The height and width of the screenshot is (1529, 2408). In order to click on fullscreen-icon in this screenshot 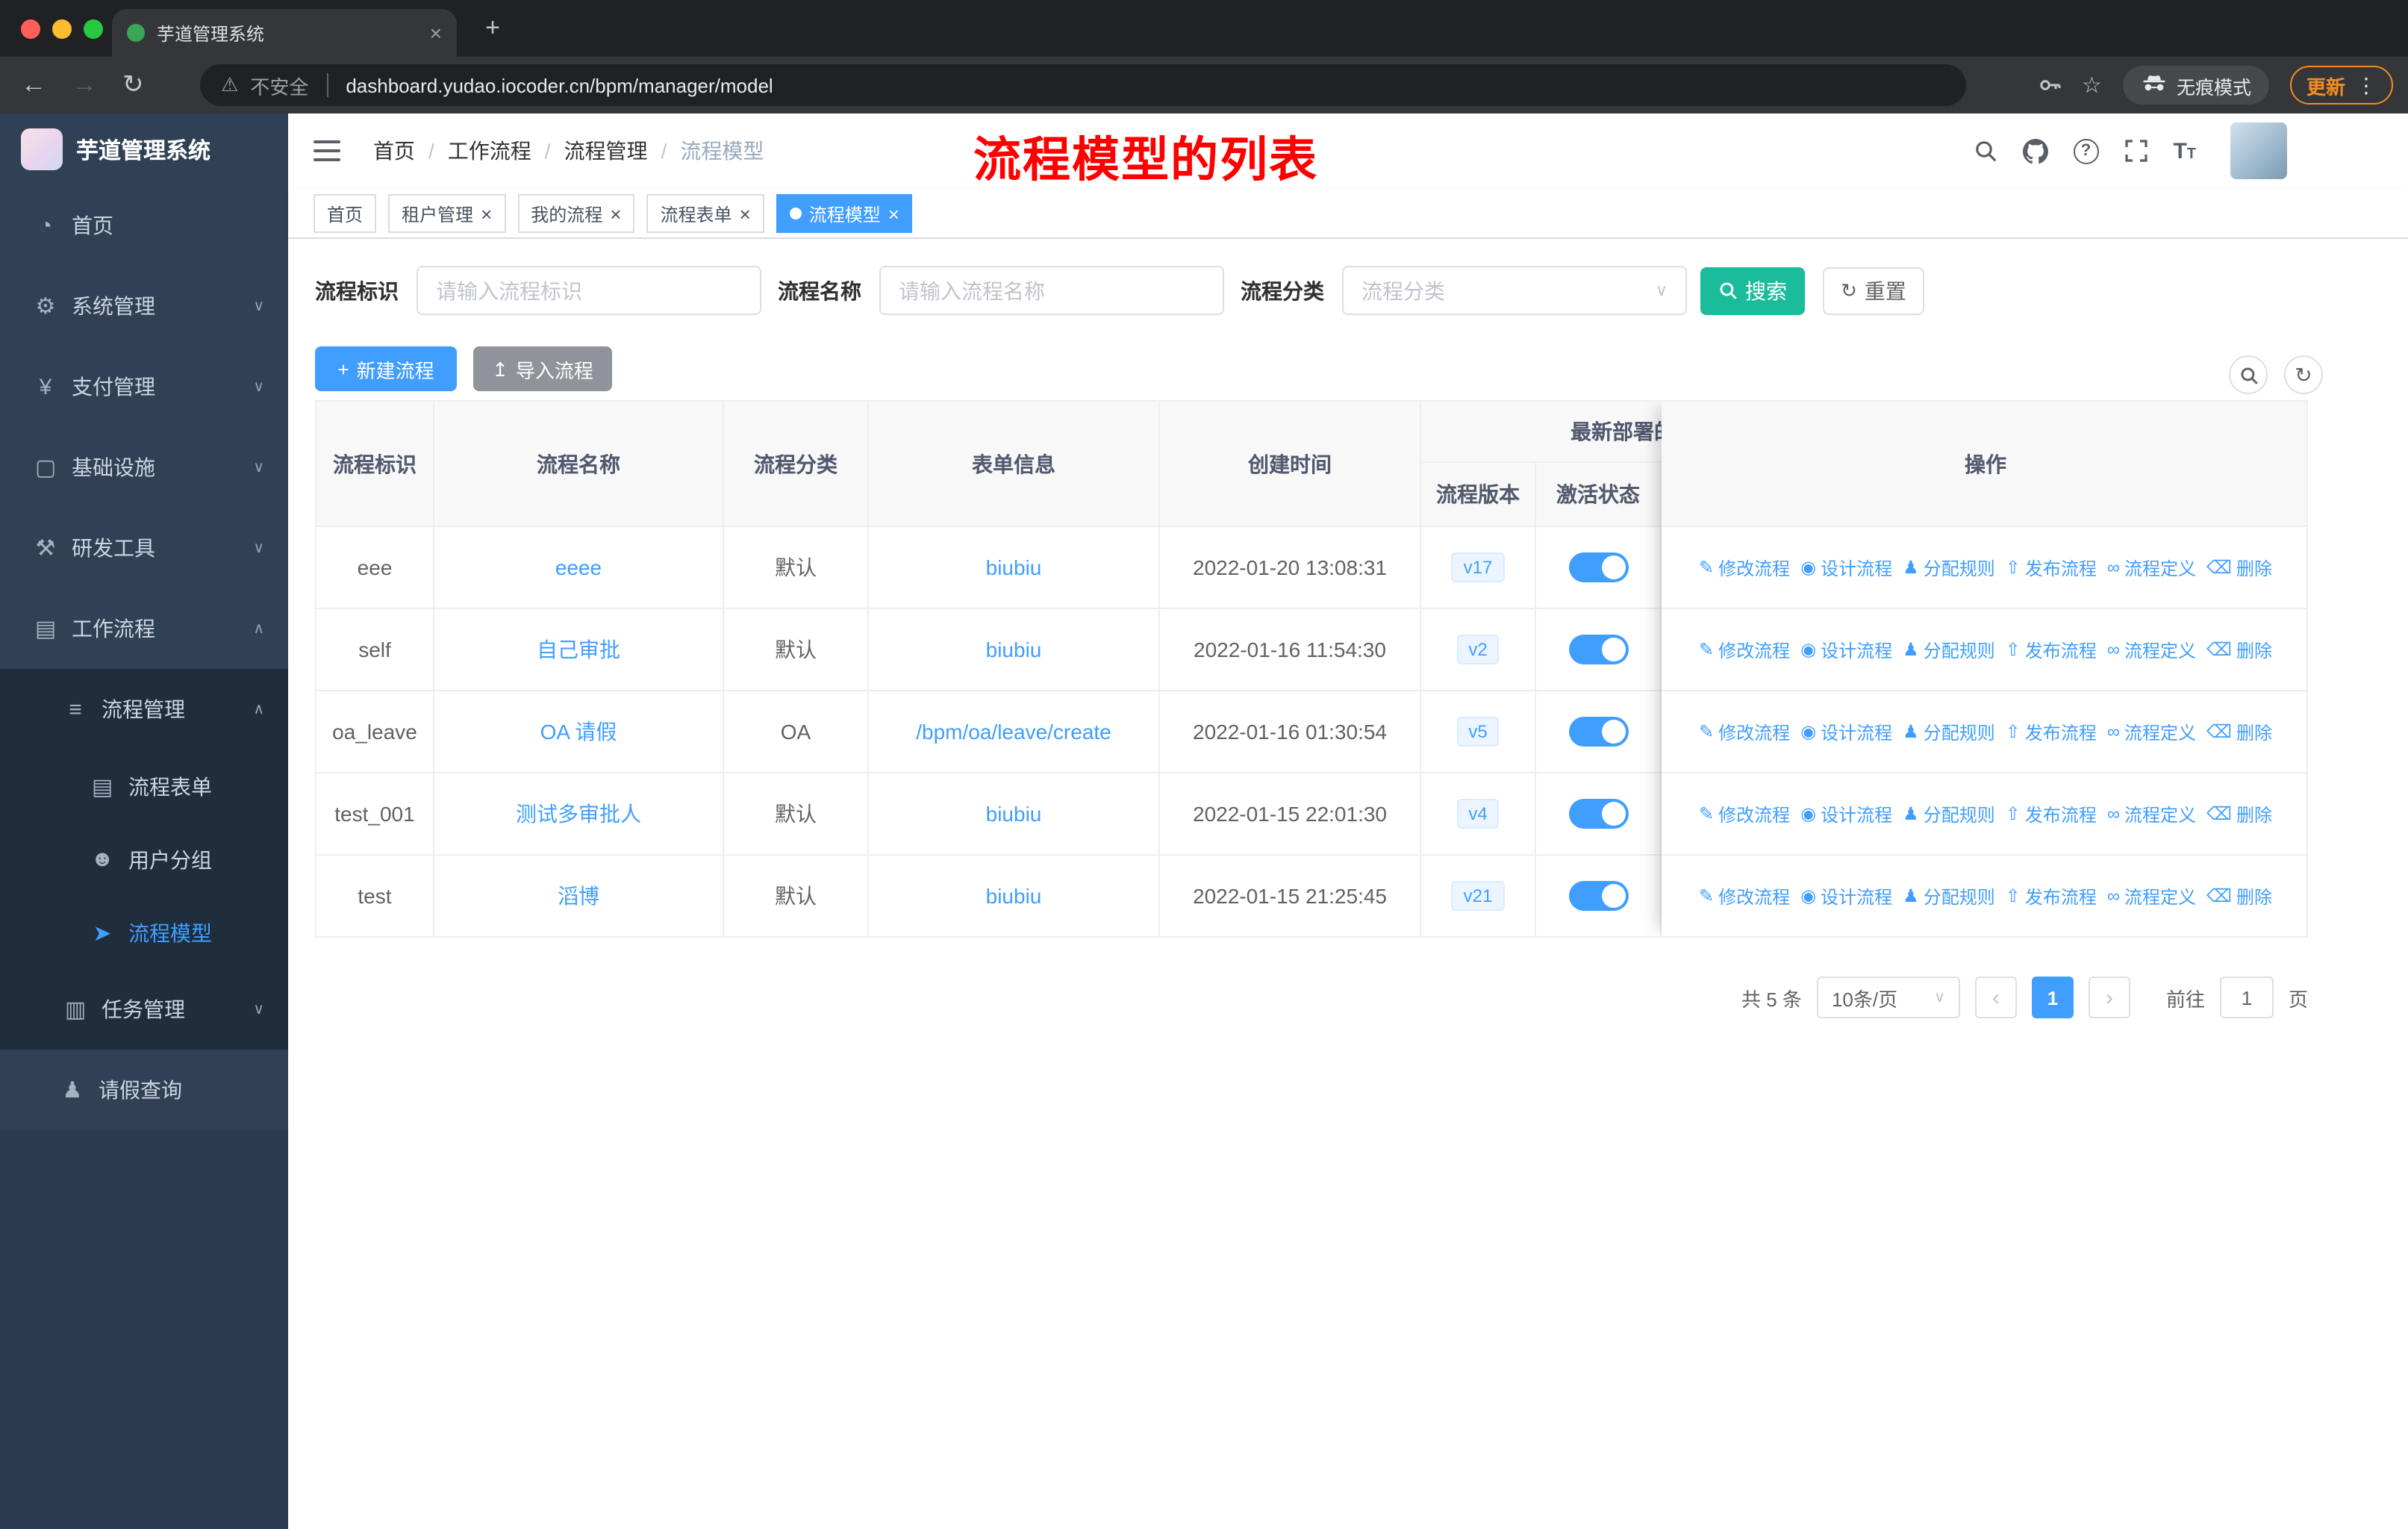, I will do `click(2135, 151)`.